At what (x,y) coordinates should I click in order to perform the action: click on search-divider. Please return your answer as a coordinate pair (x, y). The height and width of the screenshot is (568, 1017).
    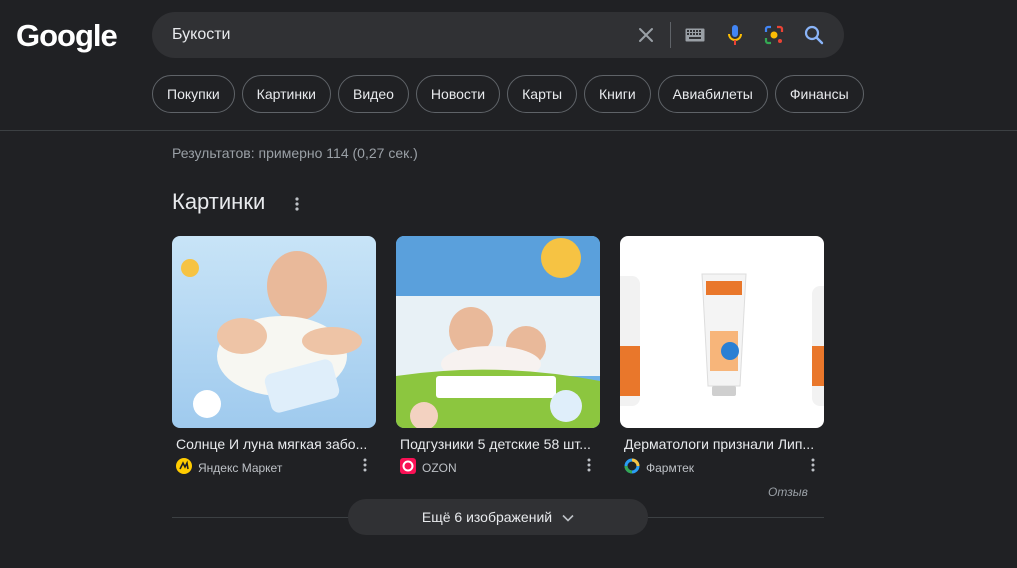
    Looking at the image, I should click on (670, 35).